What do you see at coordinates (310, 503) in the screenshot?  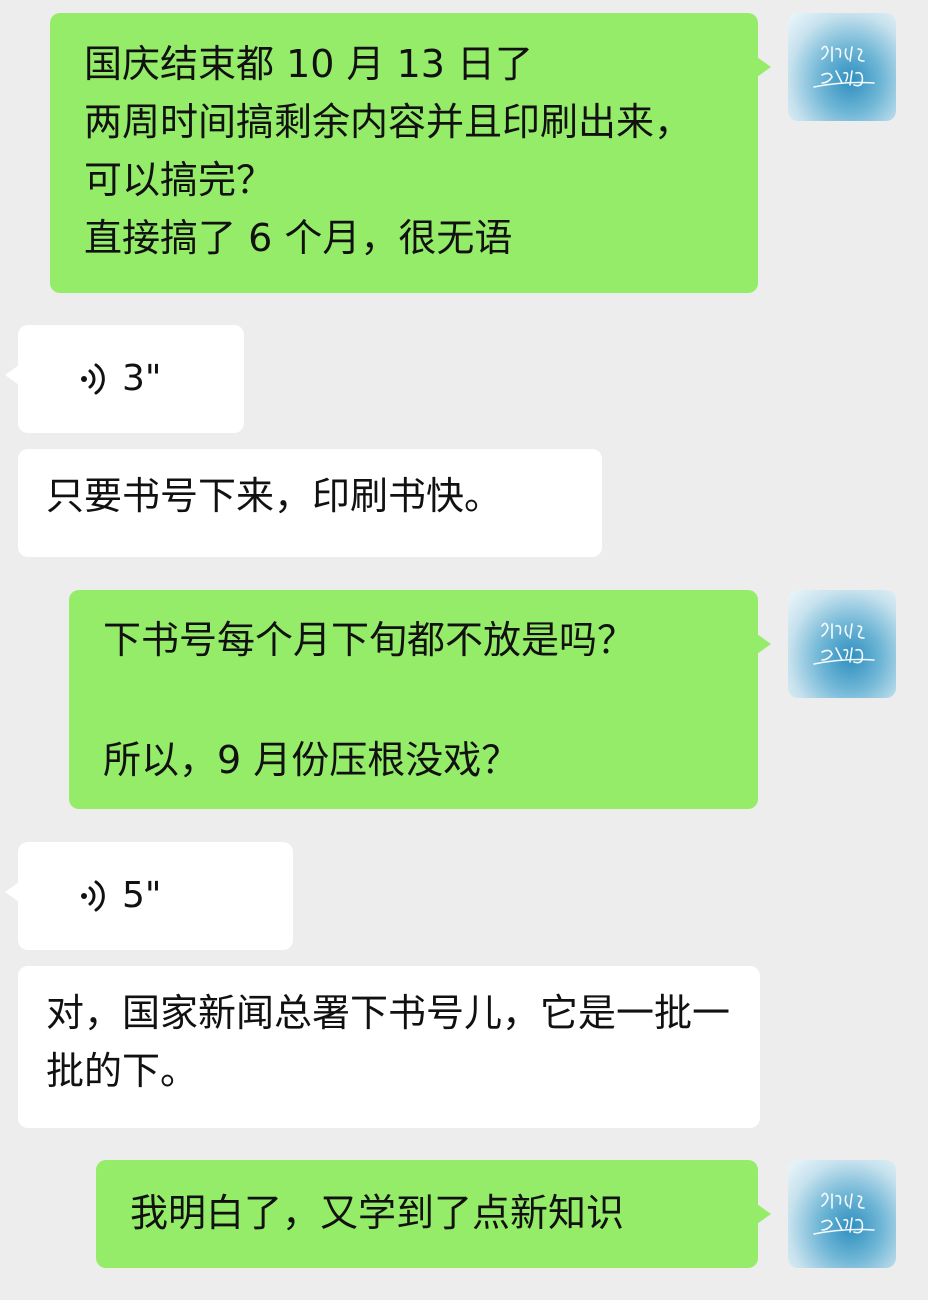 I see `incoming-message-bubble: 只要书号下来，印刷书快。` at bounding box center [310, 503].